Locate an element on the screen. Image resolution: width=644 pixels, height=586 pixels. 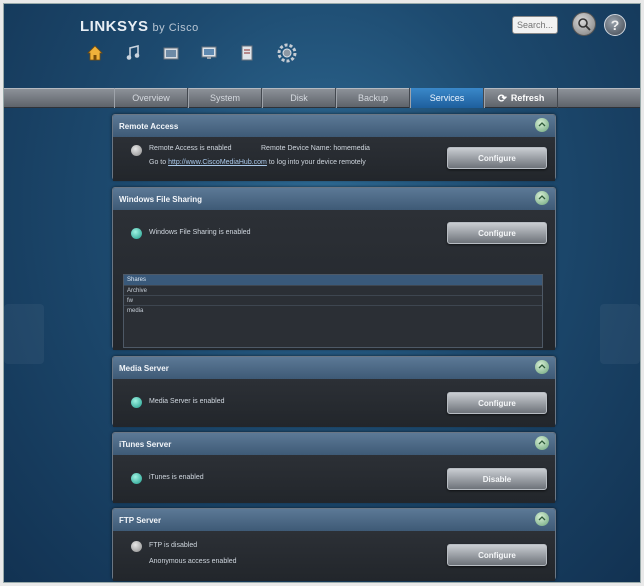
remote-configure-button: Configure is located at coordinates (497, 158).